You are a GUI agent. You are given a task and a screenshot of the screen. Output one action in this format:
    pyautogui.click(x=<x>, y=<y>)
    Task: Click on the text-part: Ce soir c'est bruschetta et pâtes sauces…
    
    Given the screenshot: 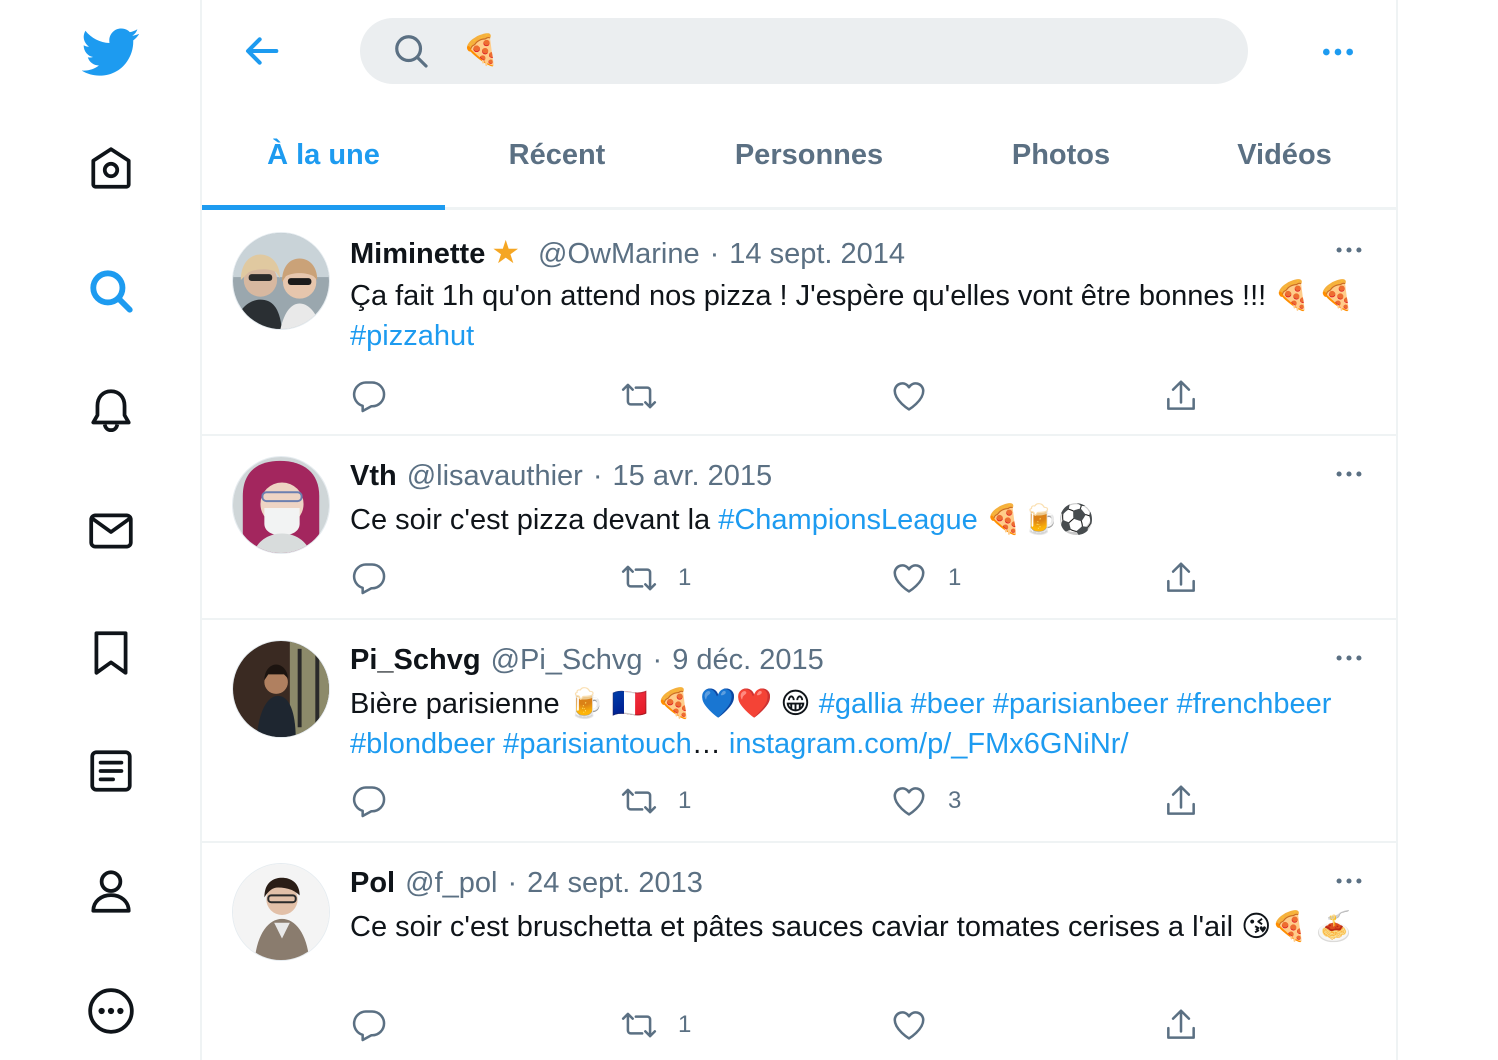 What is the action you would take?
    pyautogui.click(x=851, y=927)
    